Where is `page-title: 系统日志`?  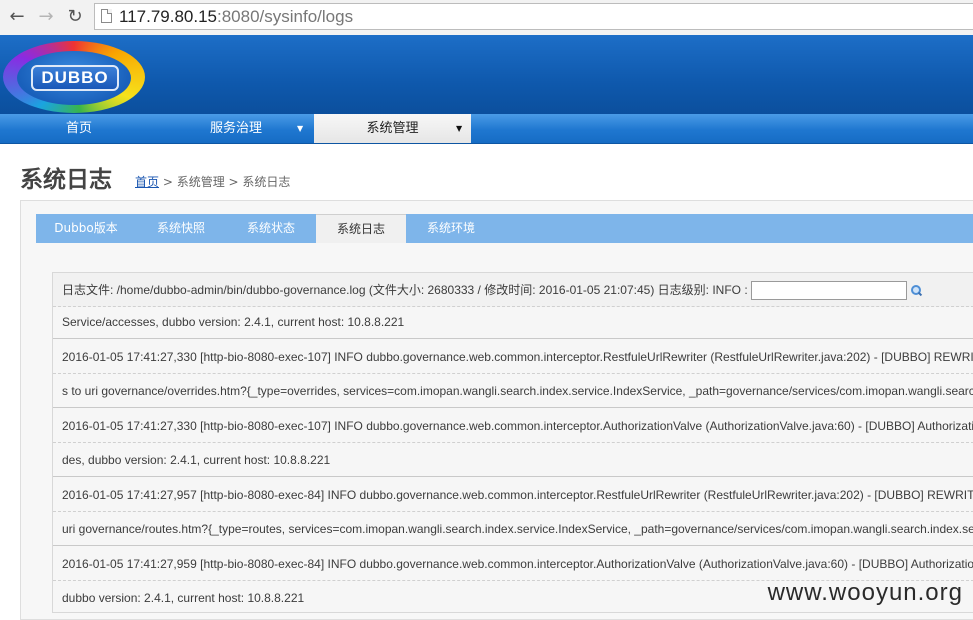
page-title: 系统日志 is located at coordinates (66, 180).